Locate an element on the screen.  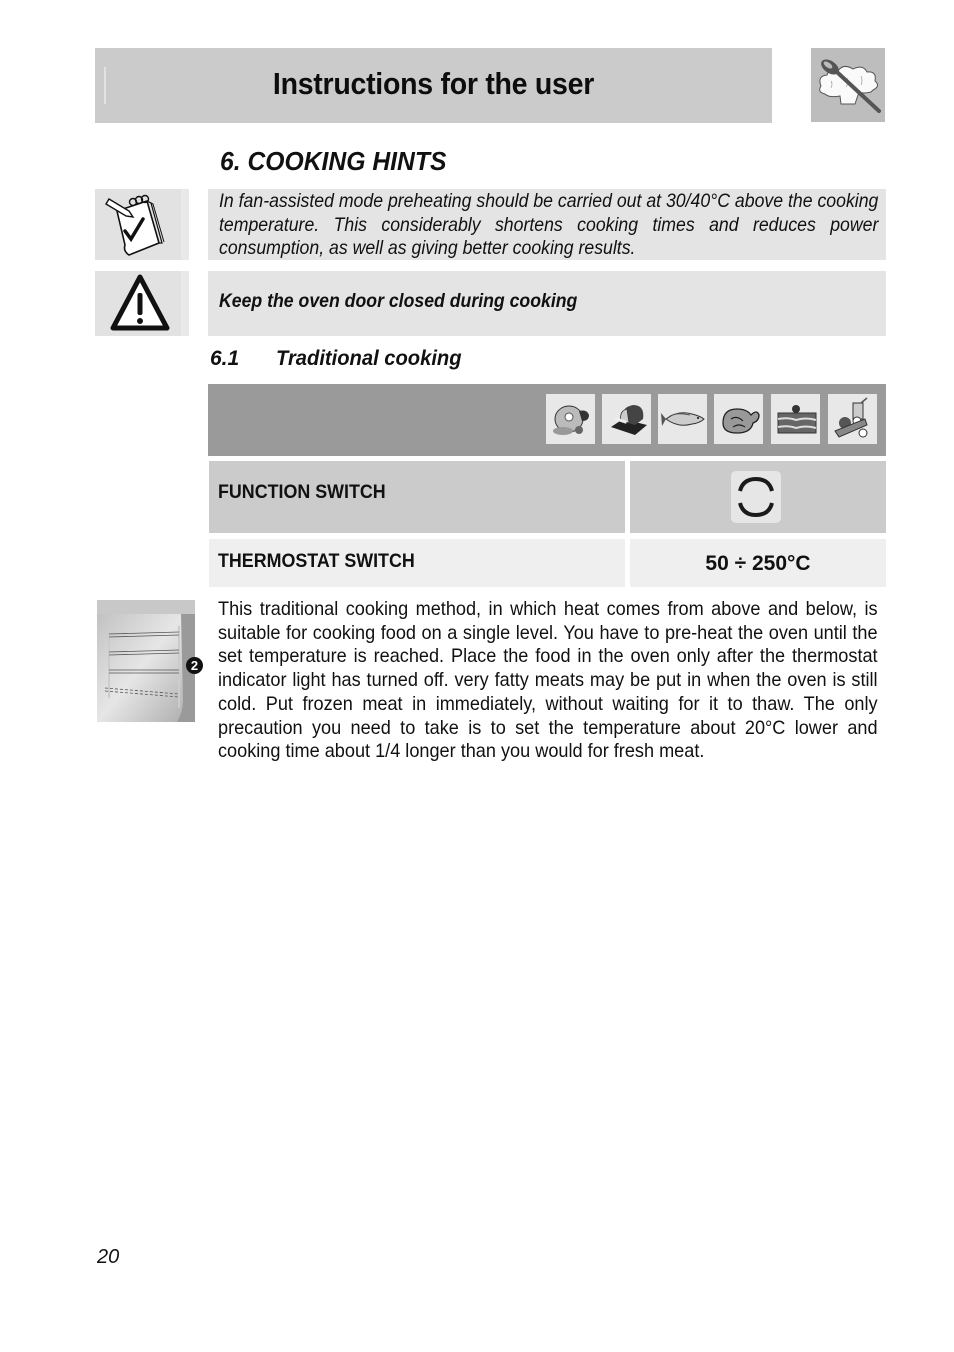
function-switch-label-cell: FUNCTION SWITCH is located at coordinates (417, 497).